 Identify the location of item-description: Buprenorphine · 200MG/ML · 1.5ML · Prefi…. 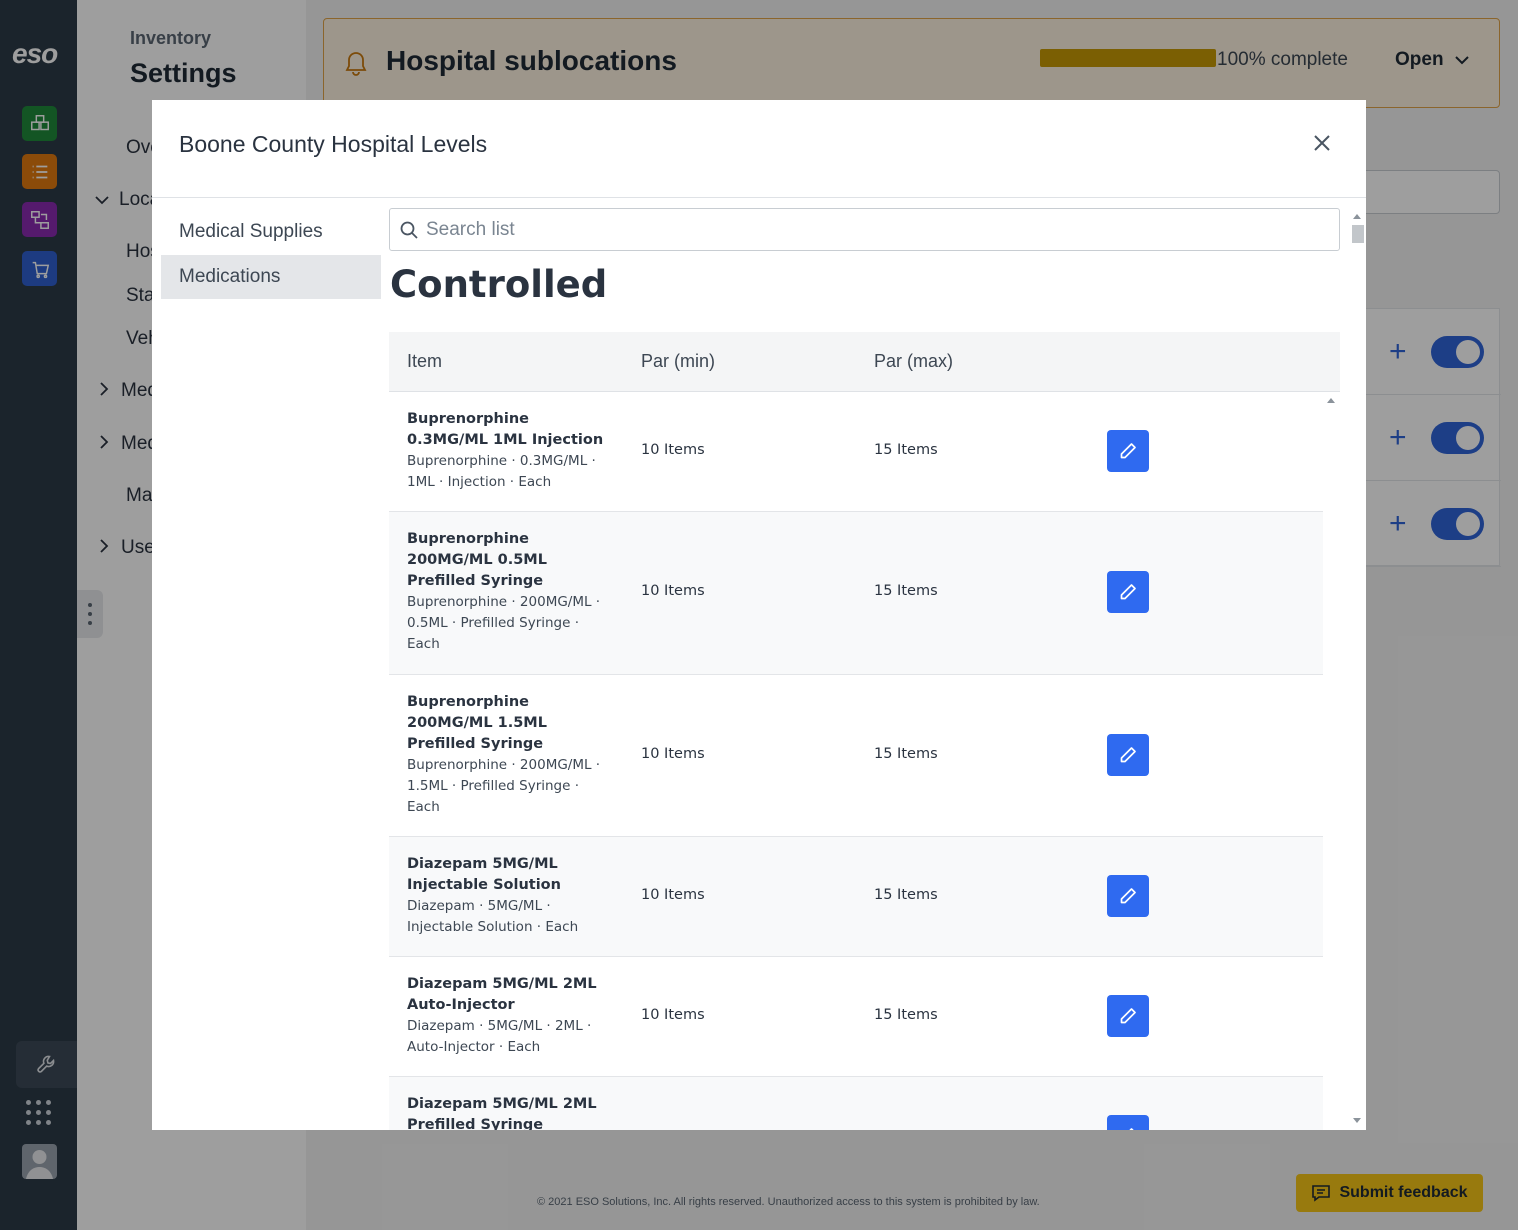
(504, 786).